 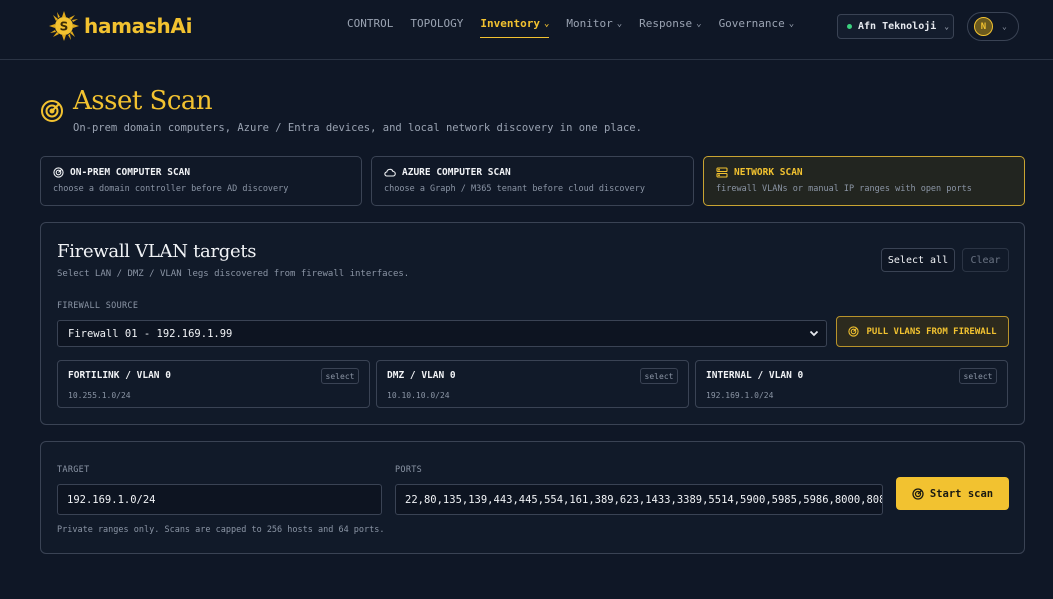 I want to click on sun-logo-icon: S, so click(x=64, y=26).